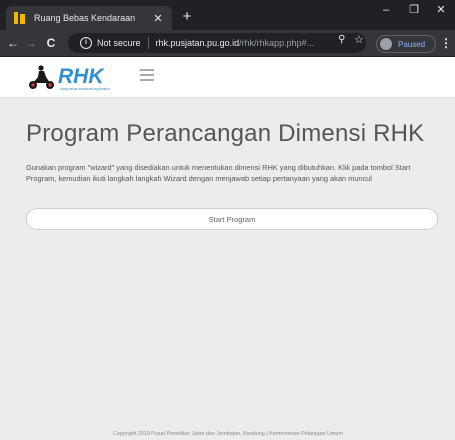 The height and width of the screenshot is (440, 455). I want to click on profile-button: Paused, so click(406, 44).